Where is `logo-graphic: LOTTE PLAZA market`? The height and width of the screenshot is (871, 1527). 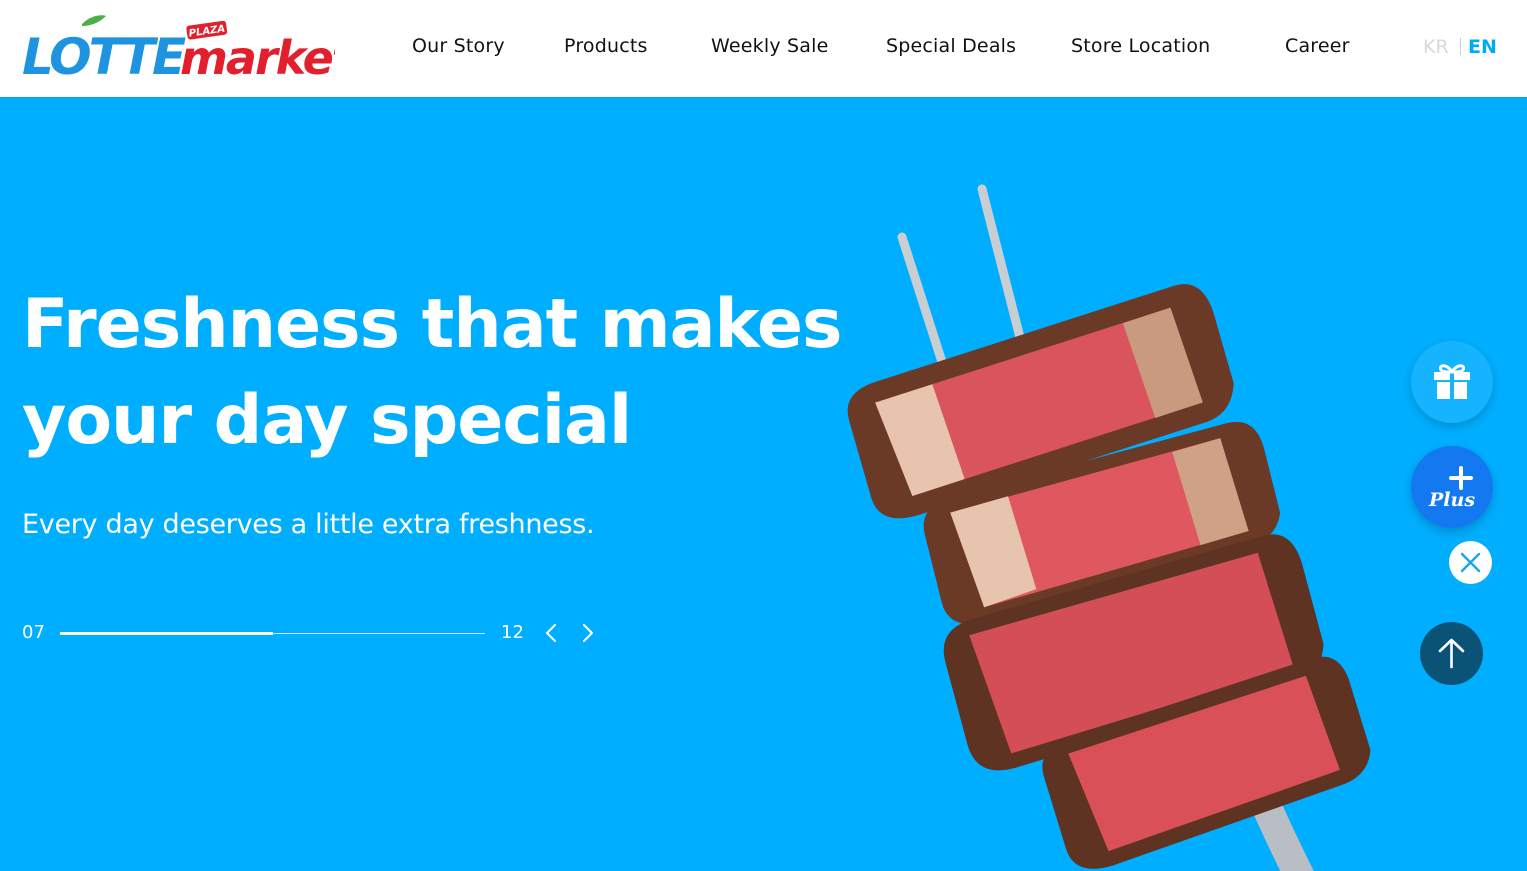
logo-graphic: LOTTE PLAZA market is located at coordinates (178, 47).